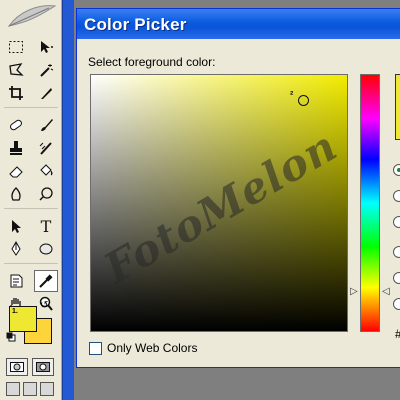 This screenshot has width=400, height=400. What do you see at coordinates (46, 47) in the screenshot?
I see `move-tool-icon` at bounding box center [46, 47].